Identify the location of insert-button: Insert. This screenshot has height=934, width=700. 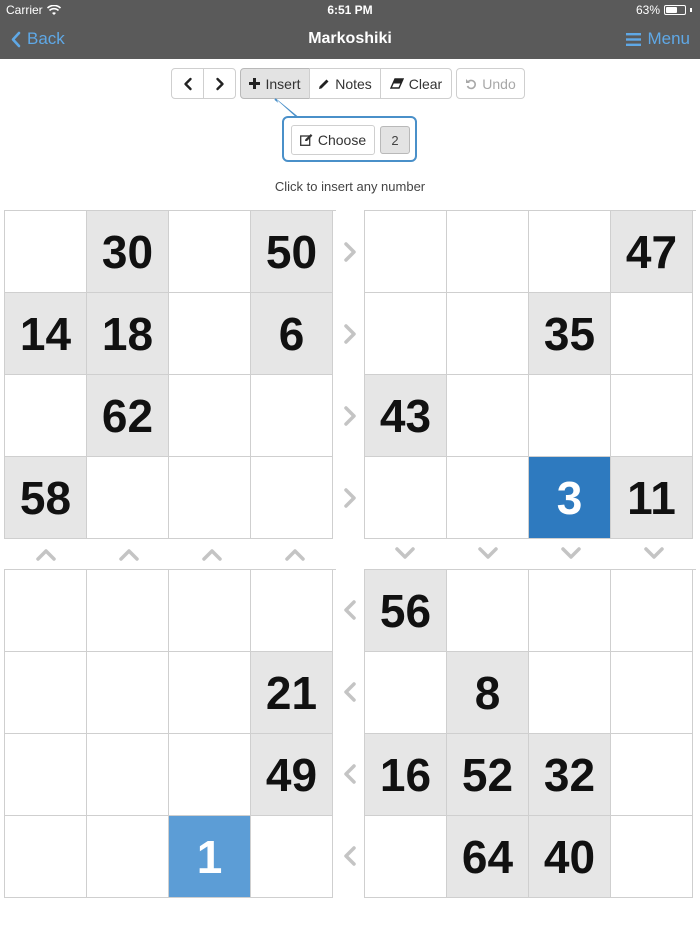
(275, 83).